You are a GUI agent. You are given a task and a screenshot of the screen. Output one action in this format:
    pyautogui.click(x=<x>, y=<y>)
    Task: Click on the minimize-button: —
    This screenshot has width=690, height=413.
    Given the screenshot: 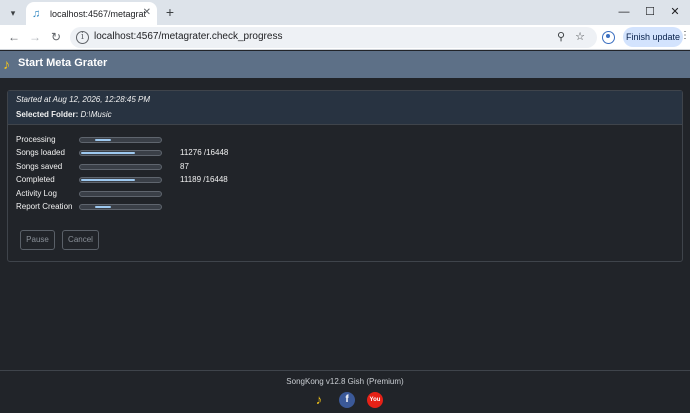 What is the action you would take?
    pyautogui.click(x=624, y=12)
    